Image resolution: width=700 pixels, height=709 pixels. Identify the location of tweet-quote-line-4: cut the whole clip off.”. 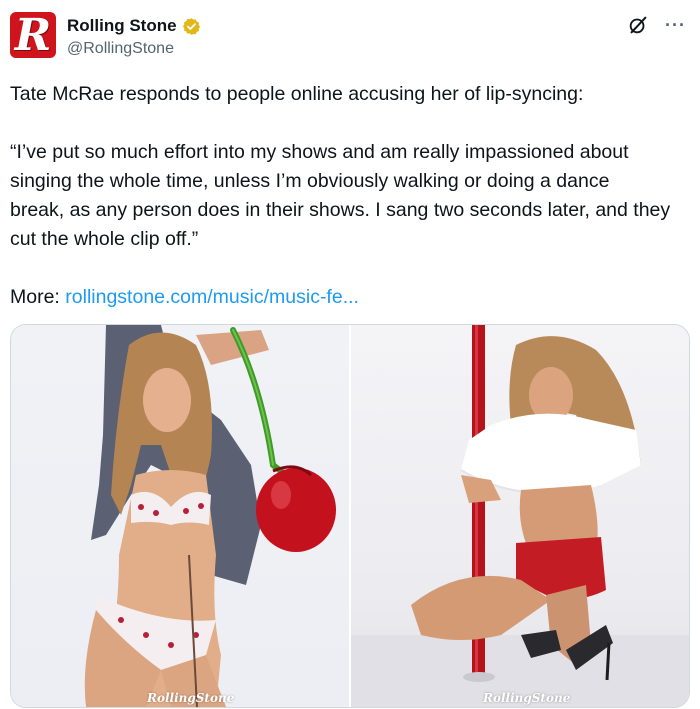
(104, 239).